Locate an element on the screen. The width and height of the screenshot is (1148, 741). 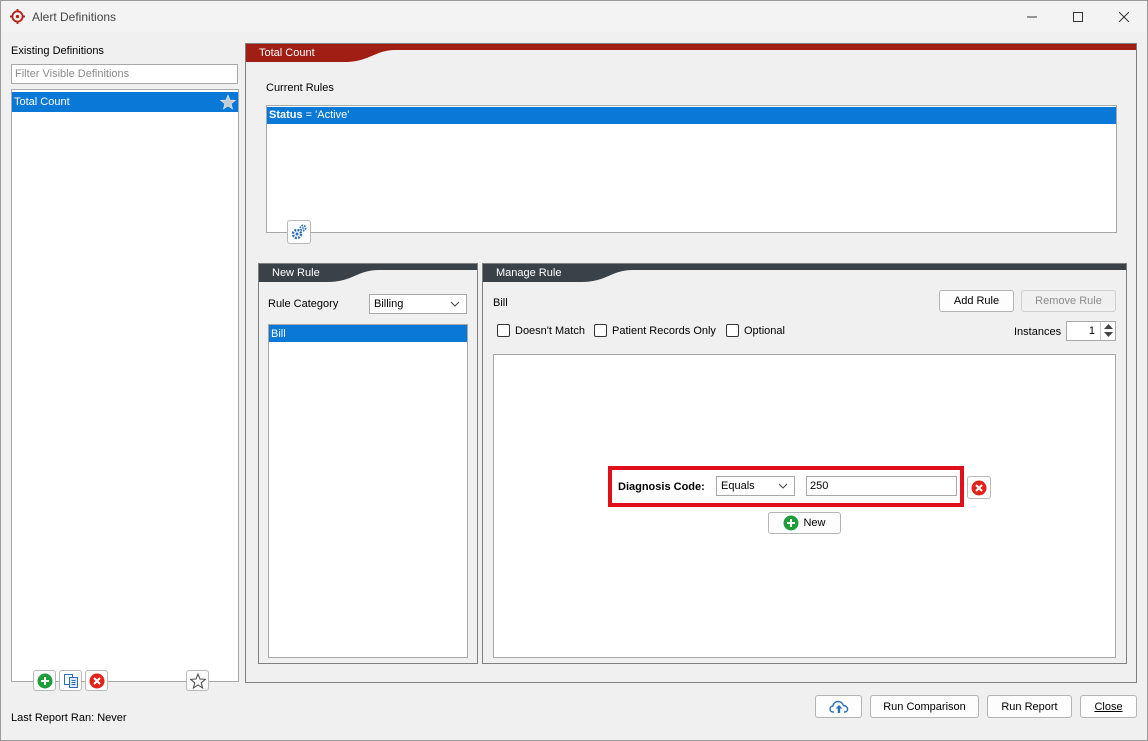
manage-rule-tab-header: Manage Rule is located at coordinates (804, 273).